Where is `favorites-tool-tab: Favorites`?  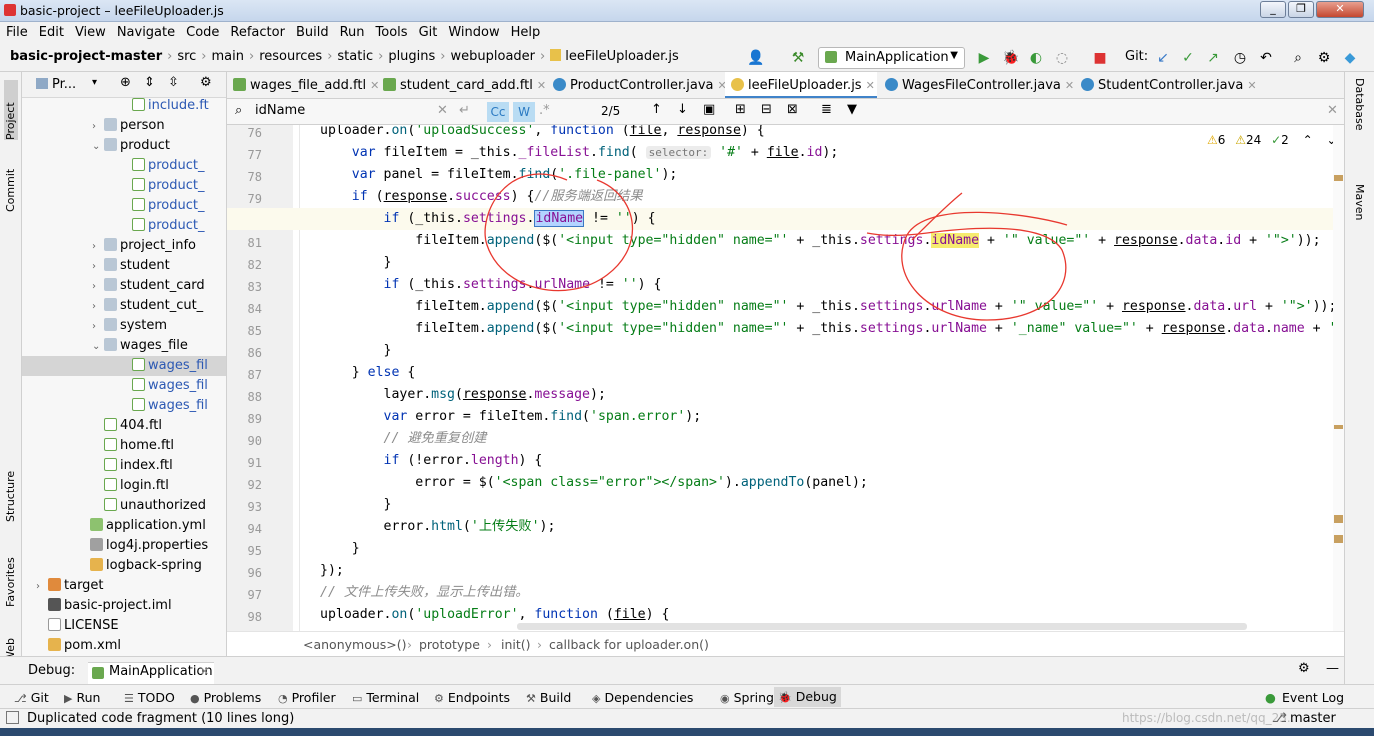
favorites-tool-tab: Favorites is located at coordinates (11, 577).